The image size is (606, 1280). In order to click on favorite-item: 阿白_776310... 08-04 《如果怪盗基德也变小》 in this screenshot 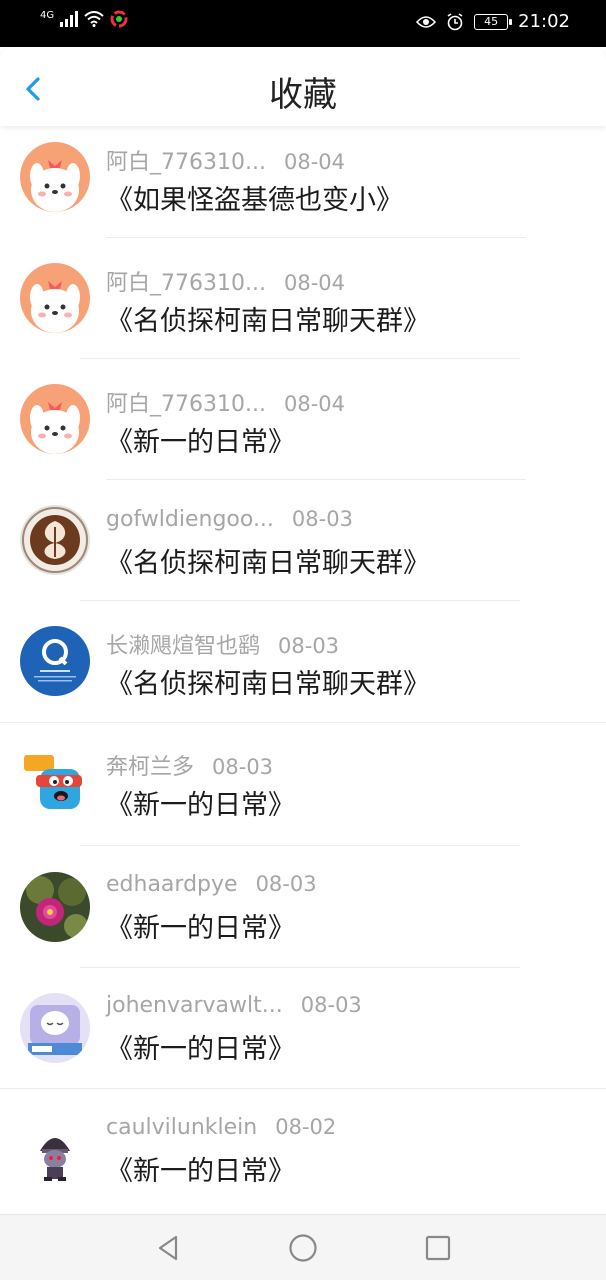, I will do `click(303, 186)`.